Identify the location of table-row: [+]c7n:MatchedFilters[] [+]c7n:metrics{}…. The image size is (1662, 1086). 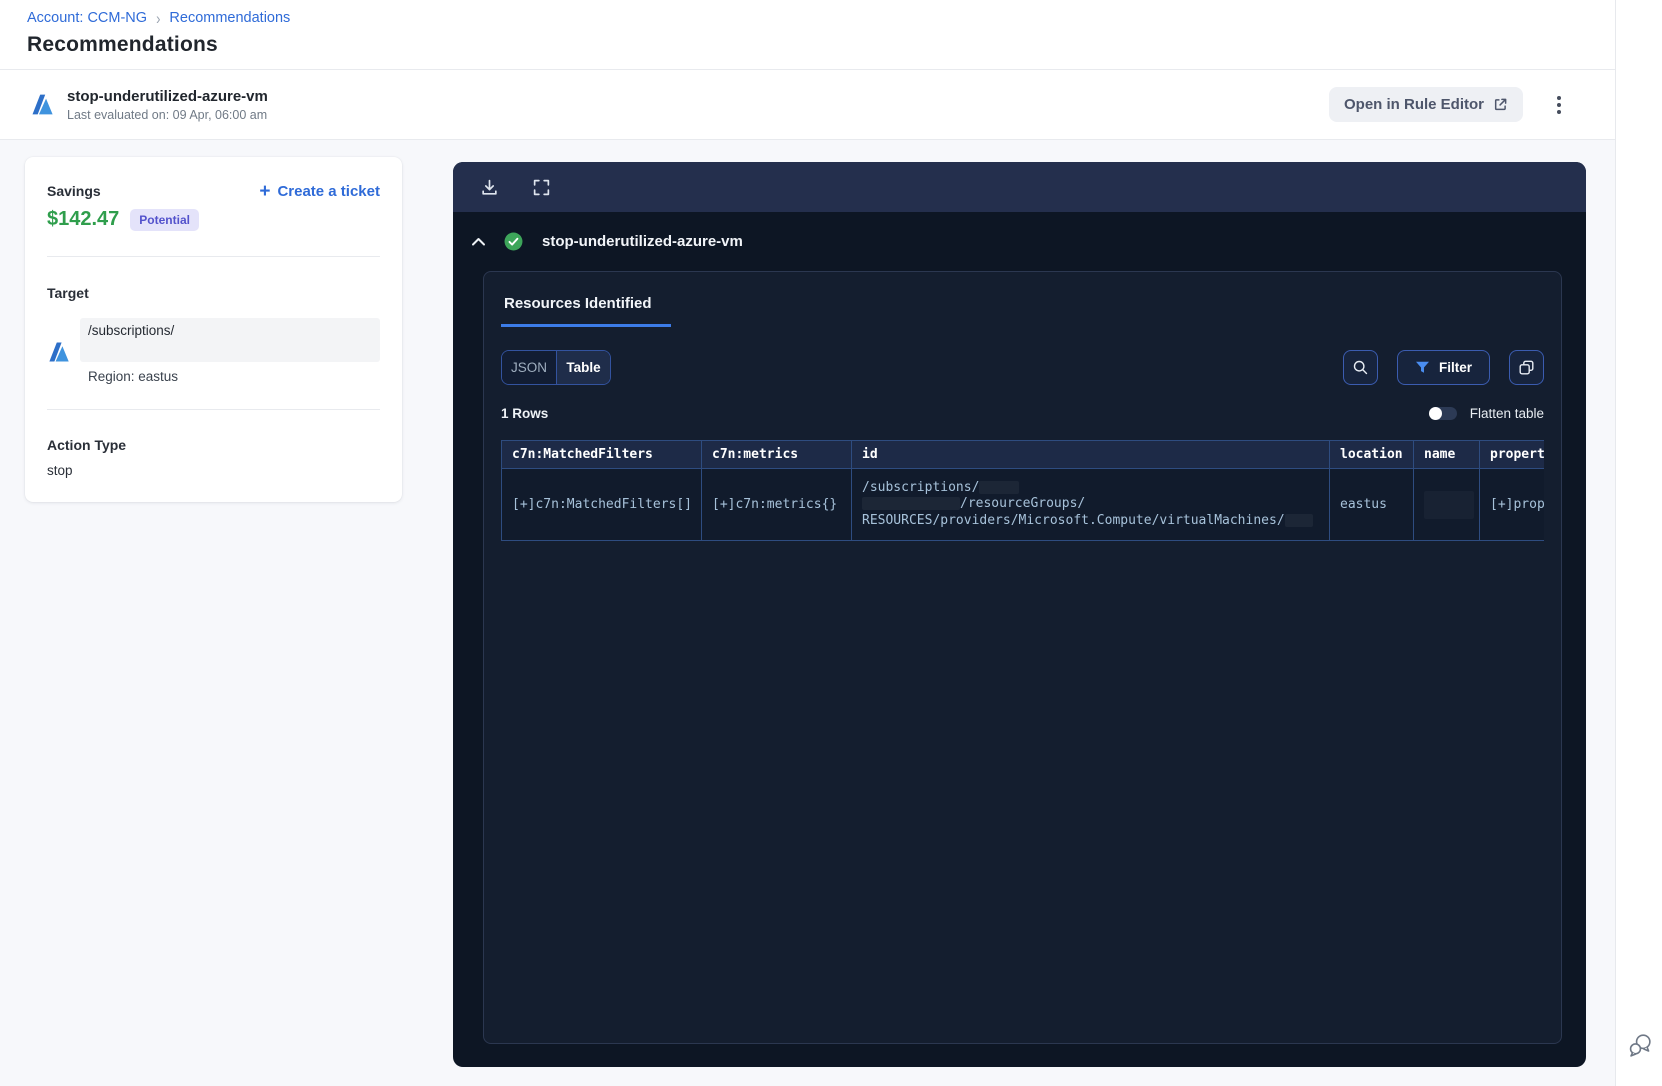
(1022, 504).